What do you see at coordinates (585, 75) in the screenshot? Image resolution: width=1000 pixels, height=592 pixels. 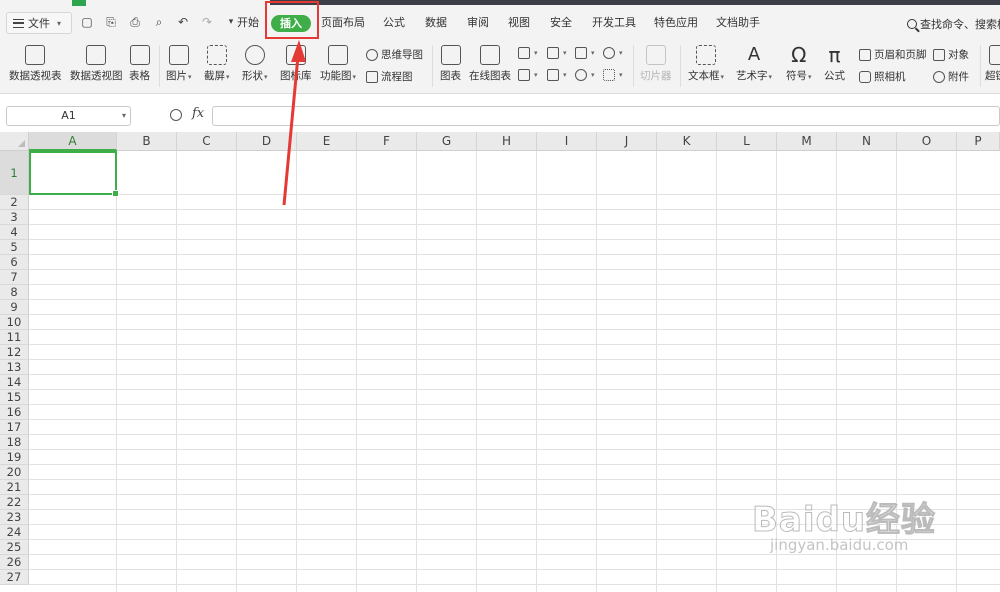 I see `pie-chart-button: ▾` at bounding box center [585, 75].